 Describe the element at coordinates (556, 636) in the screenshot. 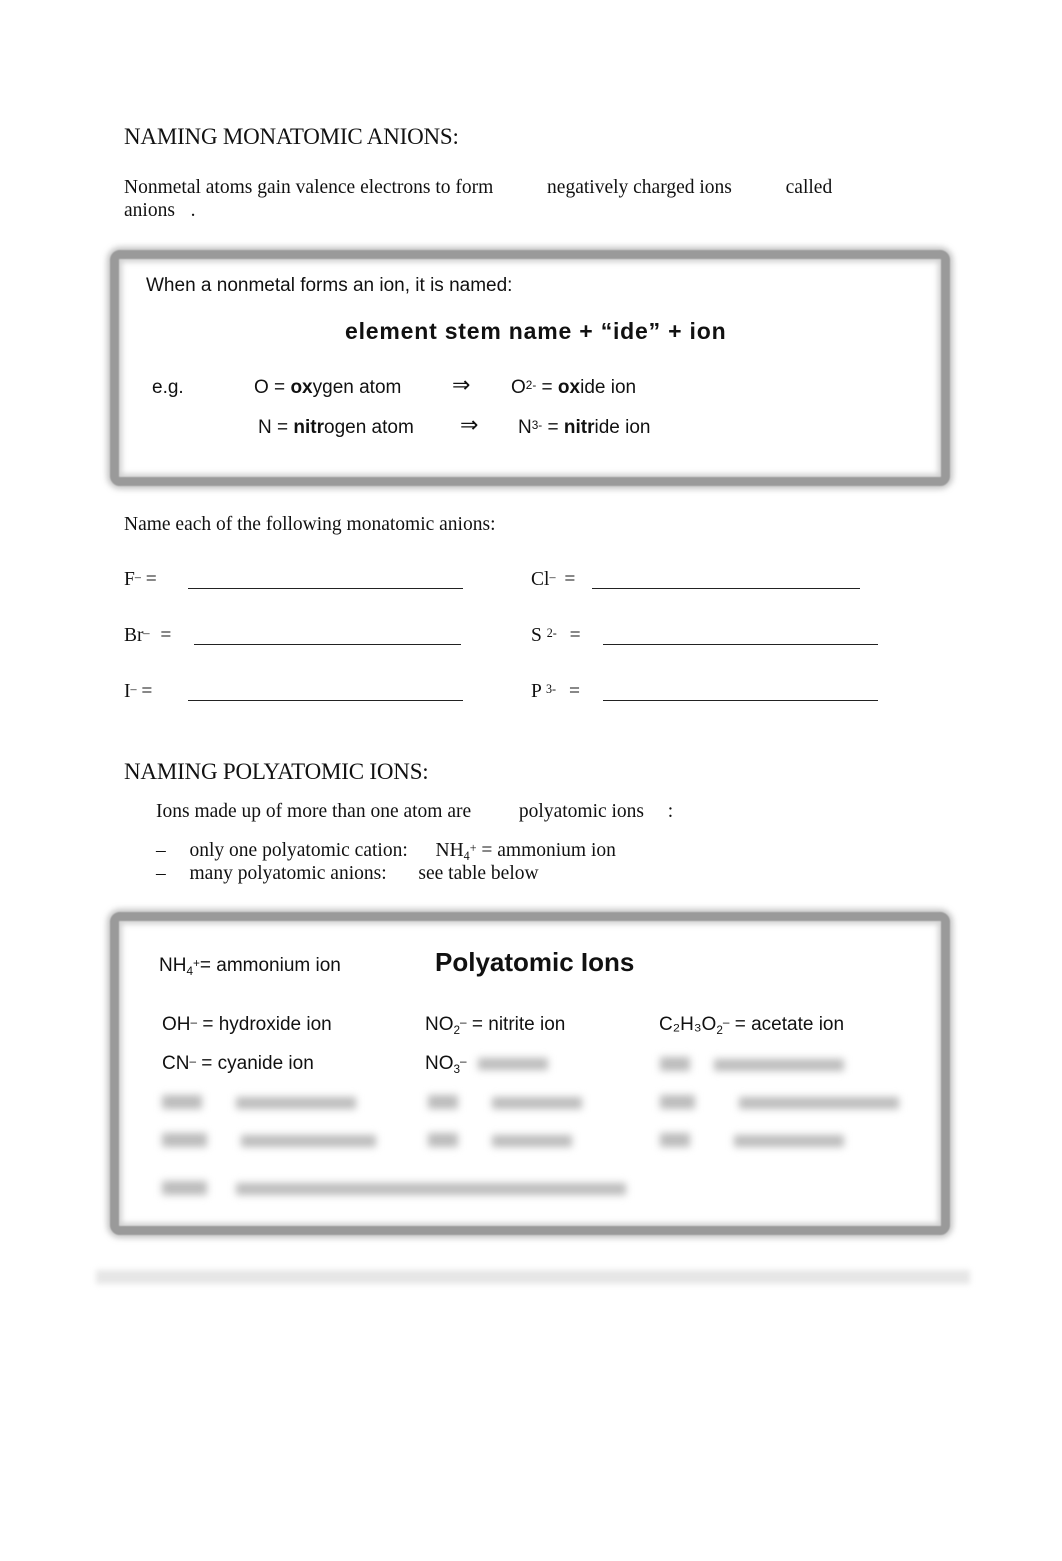

I see `exercise-item-s: S 2- =` at that location.